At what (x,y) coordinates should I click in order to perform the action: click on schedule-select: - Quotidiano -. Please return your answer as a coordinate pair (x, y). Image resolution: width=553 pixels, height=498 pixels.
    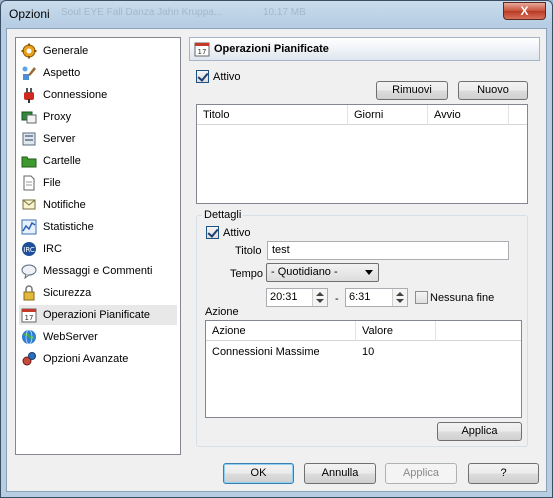
    Looking at the image, I should click on (322, 272).